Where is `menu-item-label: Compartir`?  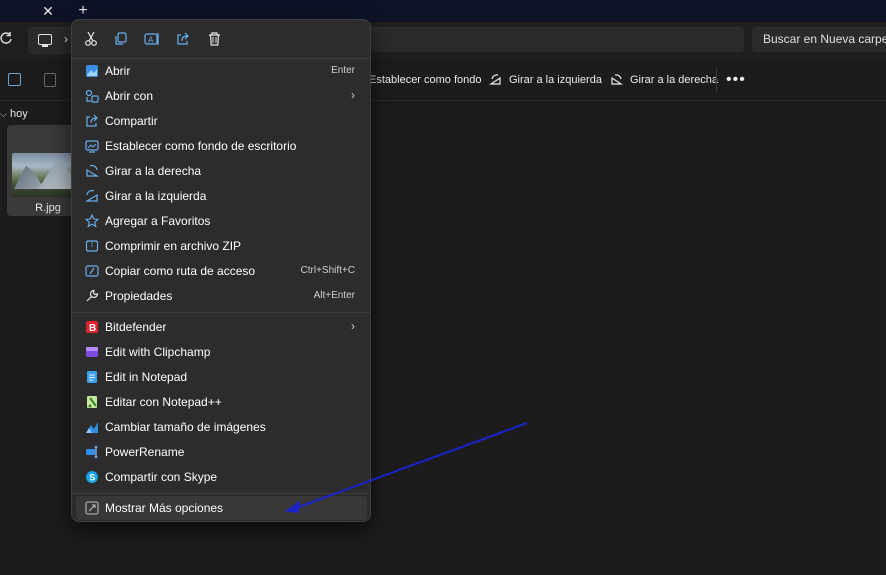 menu-item-label: Compartir is located at coordinates (131, 121).